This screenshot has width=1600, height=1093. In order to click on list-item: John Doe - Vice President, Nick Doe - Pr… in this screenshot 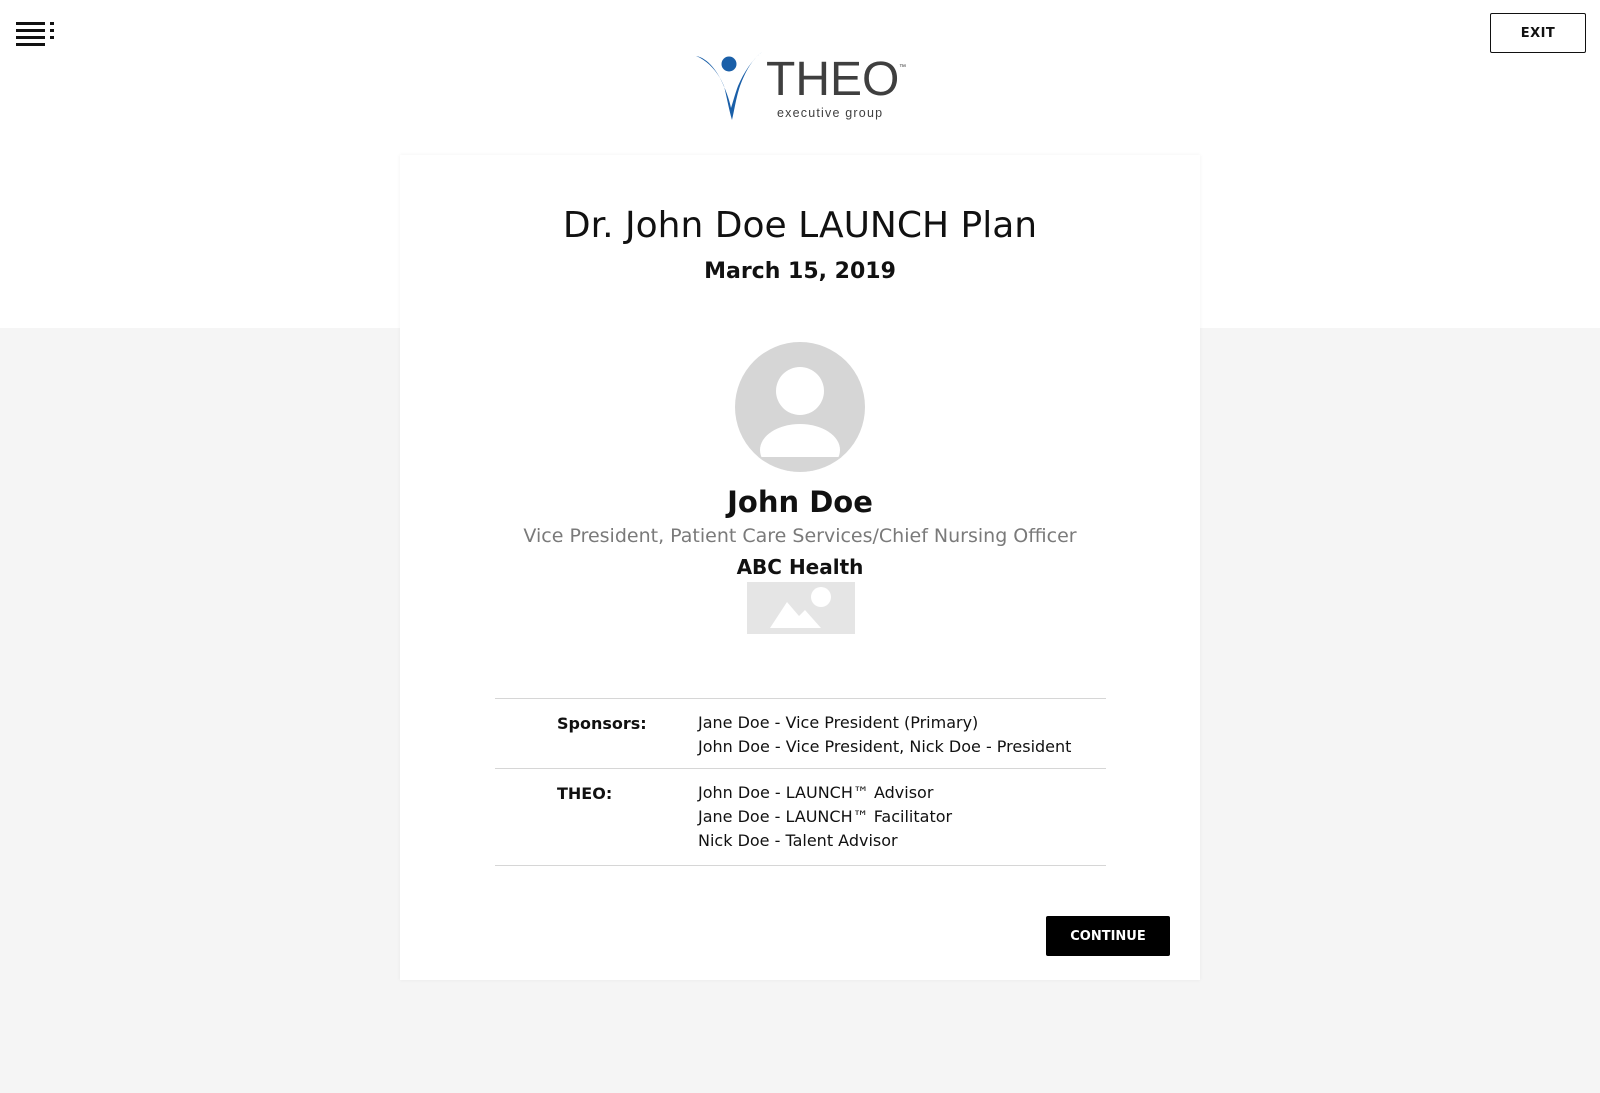, I will do `click(885, 746)`.